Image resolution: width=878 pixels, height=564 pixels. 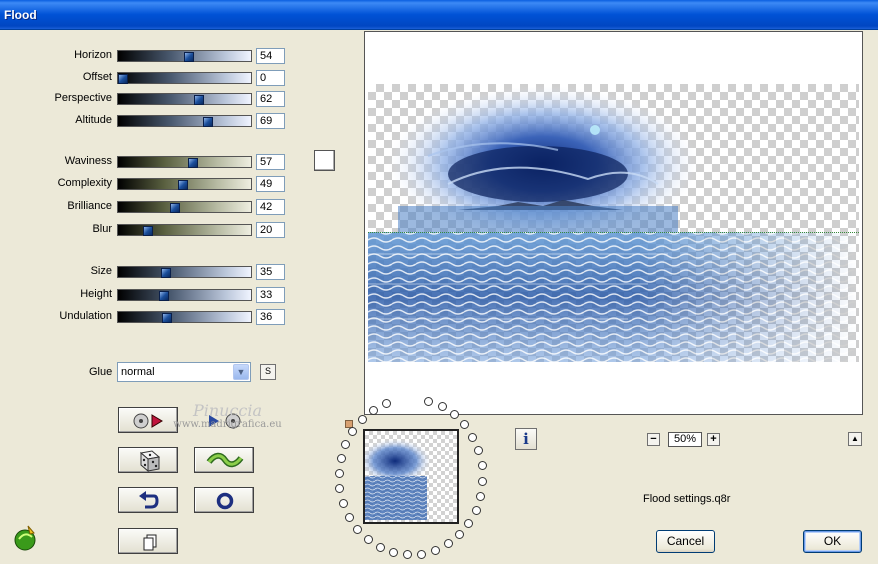 What do you see at coordinates (184, 121) in the screenshot?
I see `altitude-slider` at bounding box center [184, 121].